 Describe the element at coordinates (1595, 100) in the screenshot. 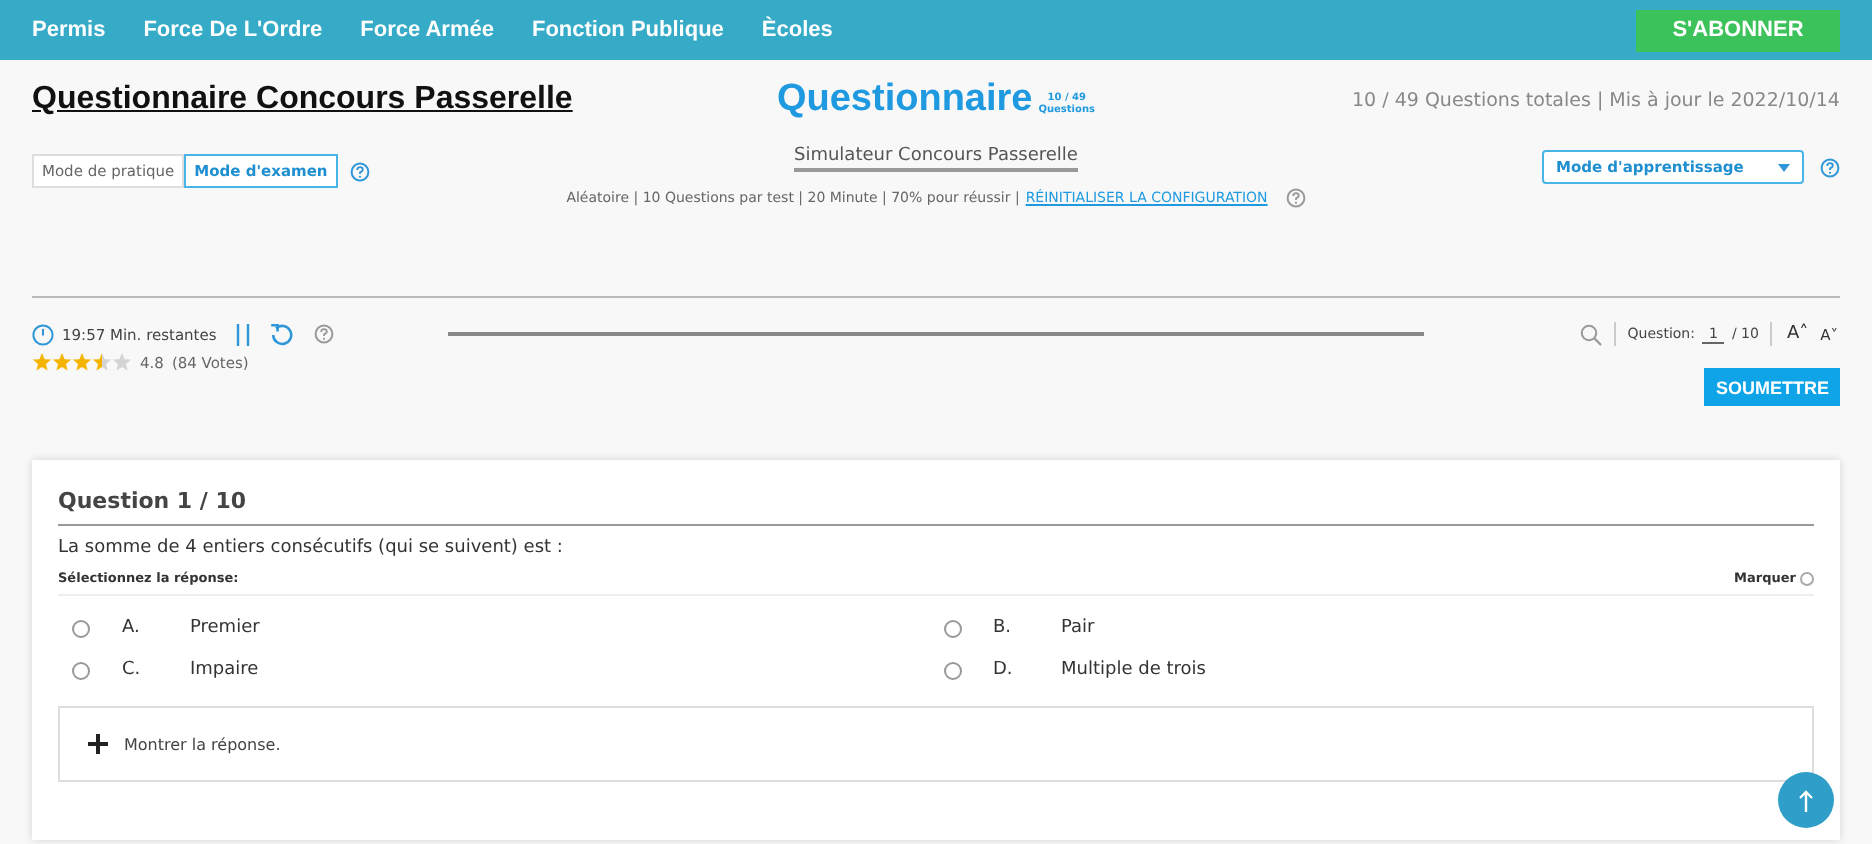

I see `questions-summary: 10 / 49 Questions totales | Mis à jour le 2022/10/14` at that location.